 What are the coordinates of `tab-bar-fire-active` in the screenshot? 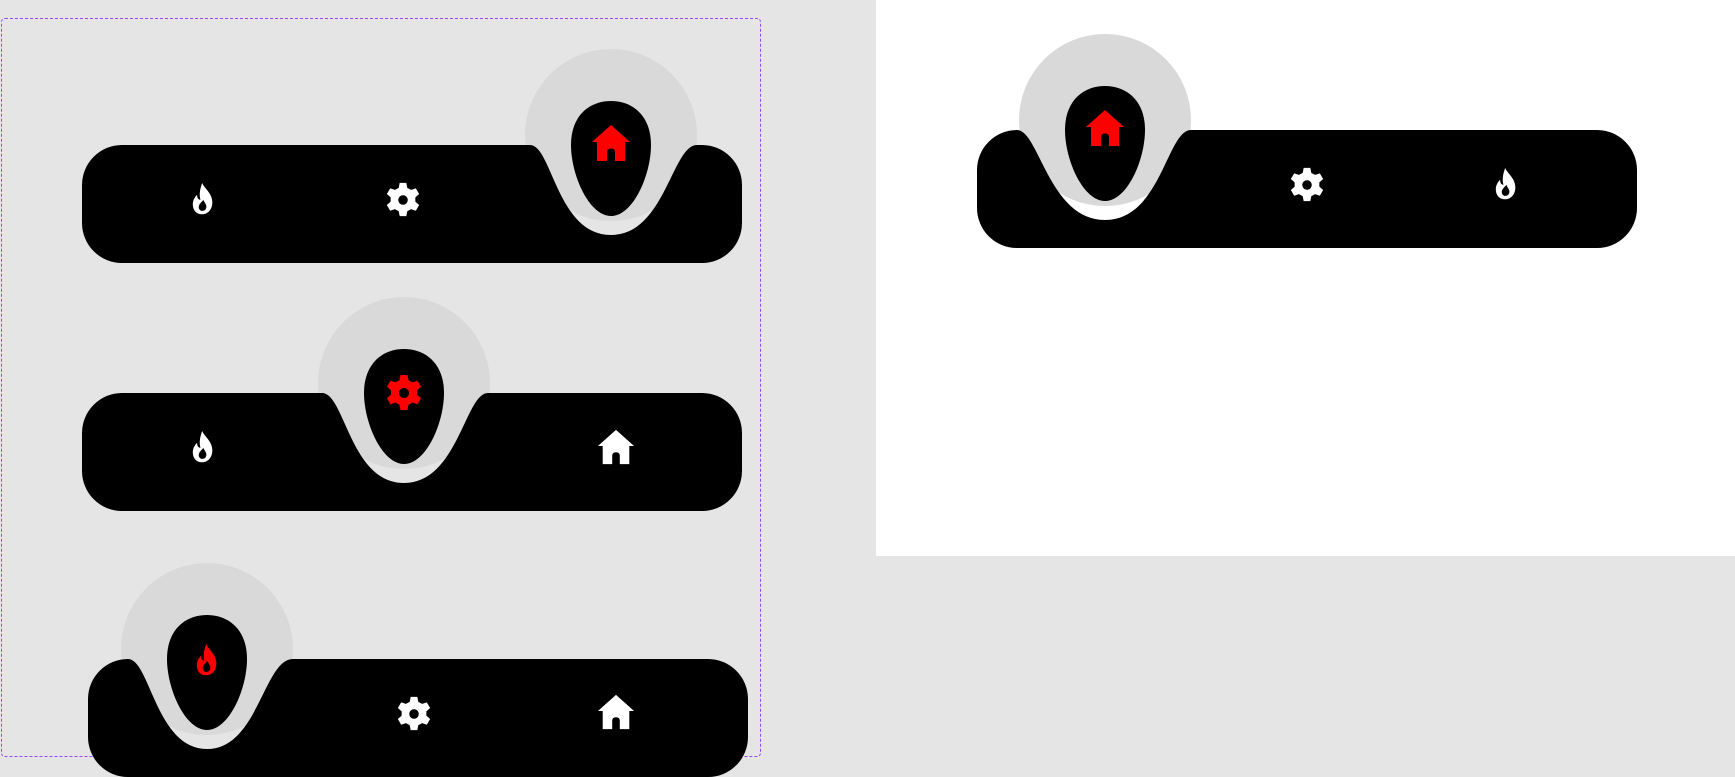 It's located at (418, 670).